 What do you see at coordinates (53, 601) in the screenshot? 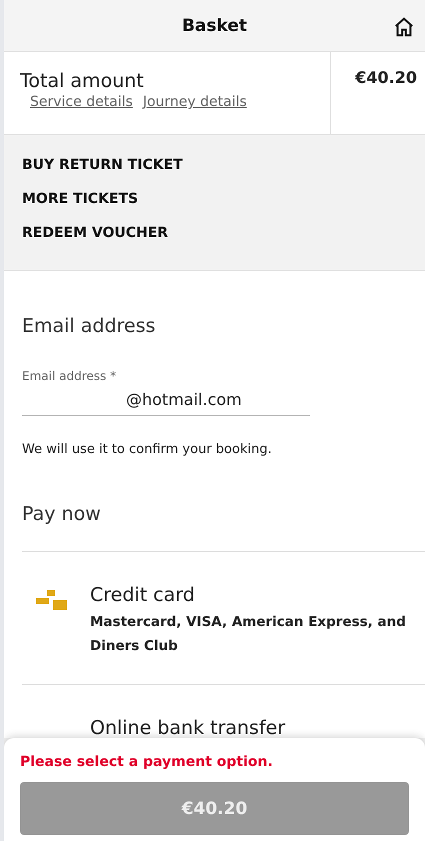
I see `cards-icon` at bounding box center [53, 601].